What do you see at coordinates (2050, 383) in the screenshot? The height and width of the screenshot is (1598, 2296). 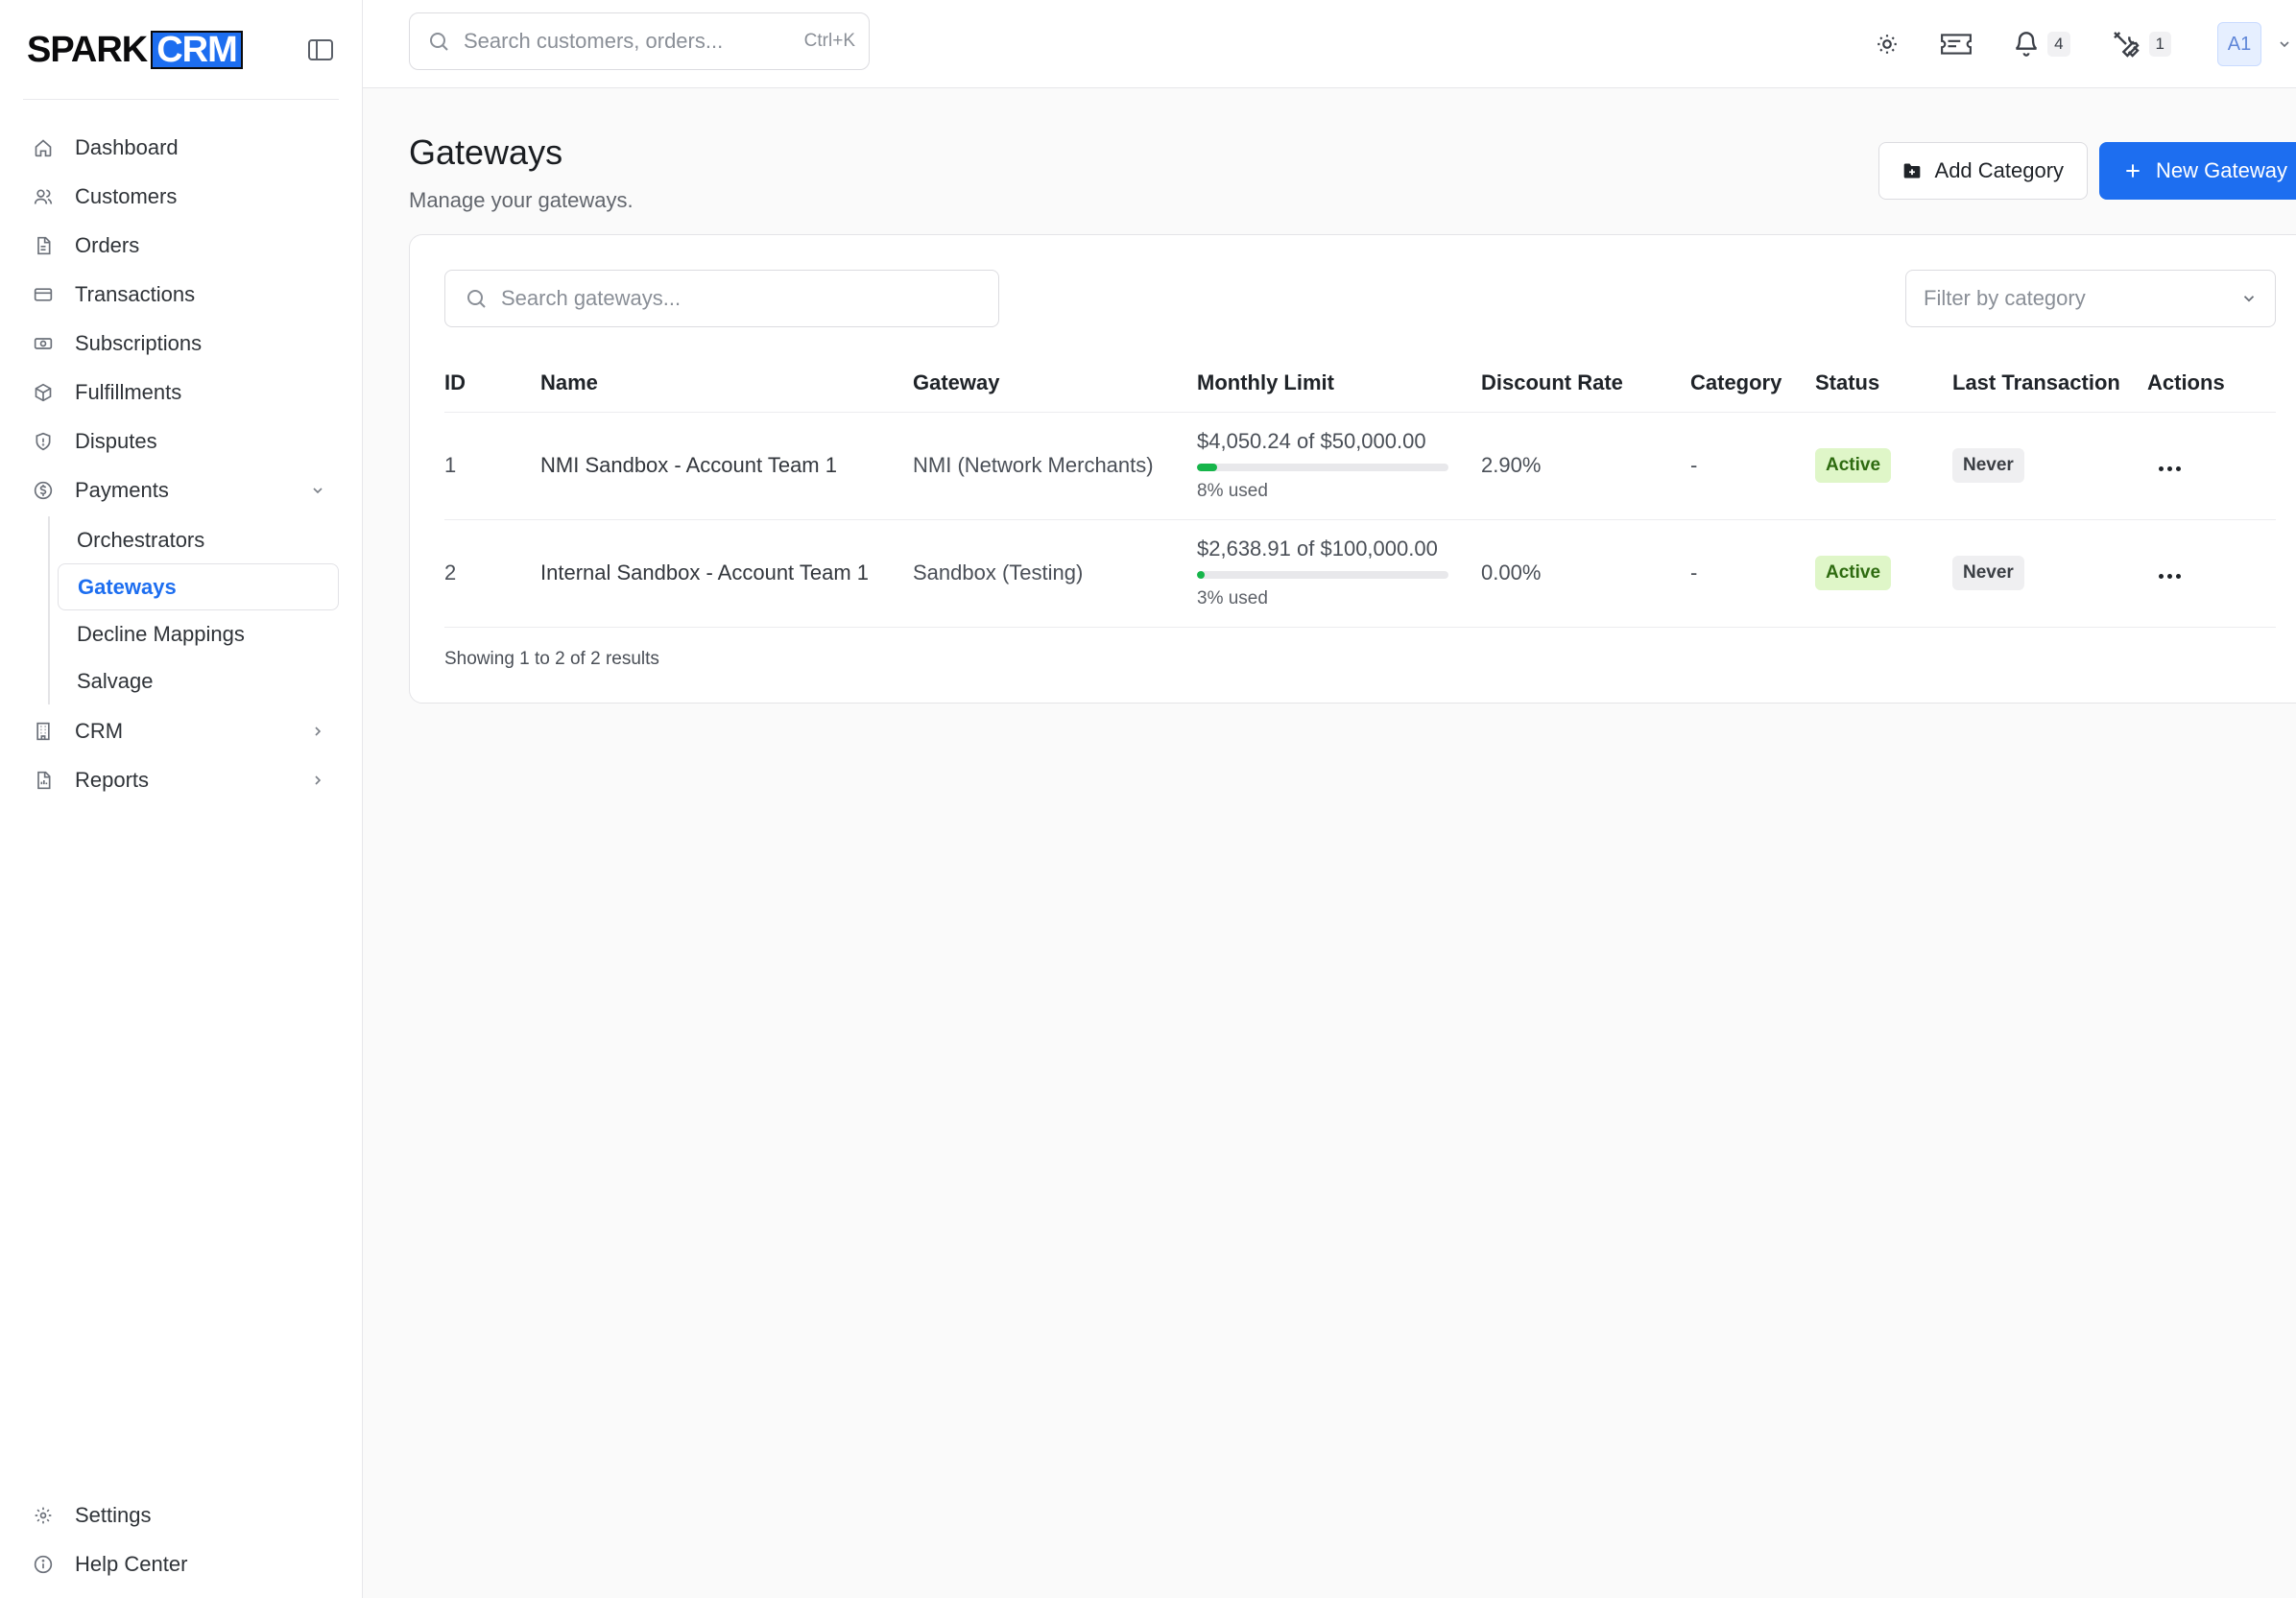 I see `column-header: Last Transaction` at bounding box center [2050, 383].